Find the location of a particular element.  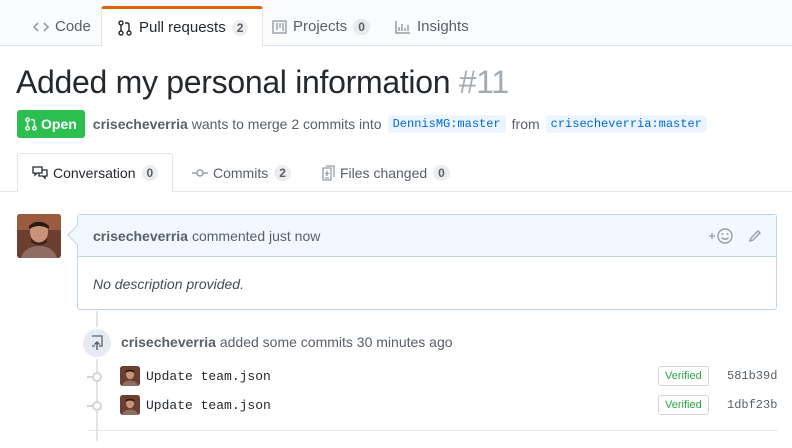

commit-row: Update team.json Verified 581b39d is located at coordinates (432, 378).